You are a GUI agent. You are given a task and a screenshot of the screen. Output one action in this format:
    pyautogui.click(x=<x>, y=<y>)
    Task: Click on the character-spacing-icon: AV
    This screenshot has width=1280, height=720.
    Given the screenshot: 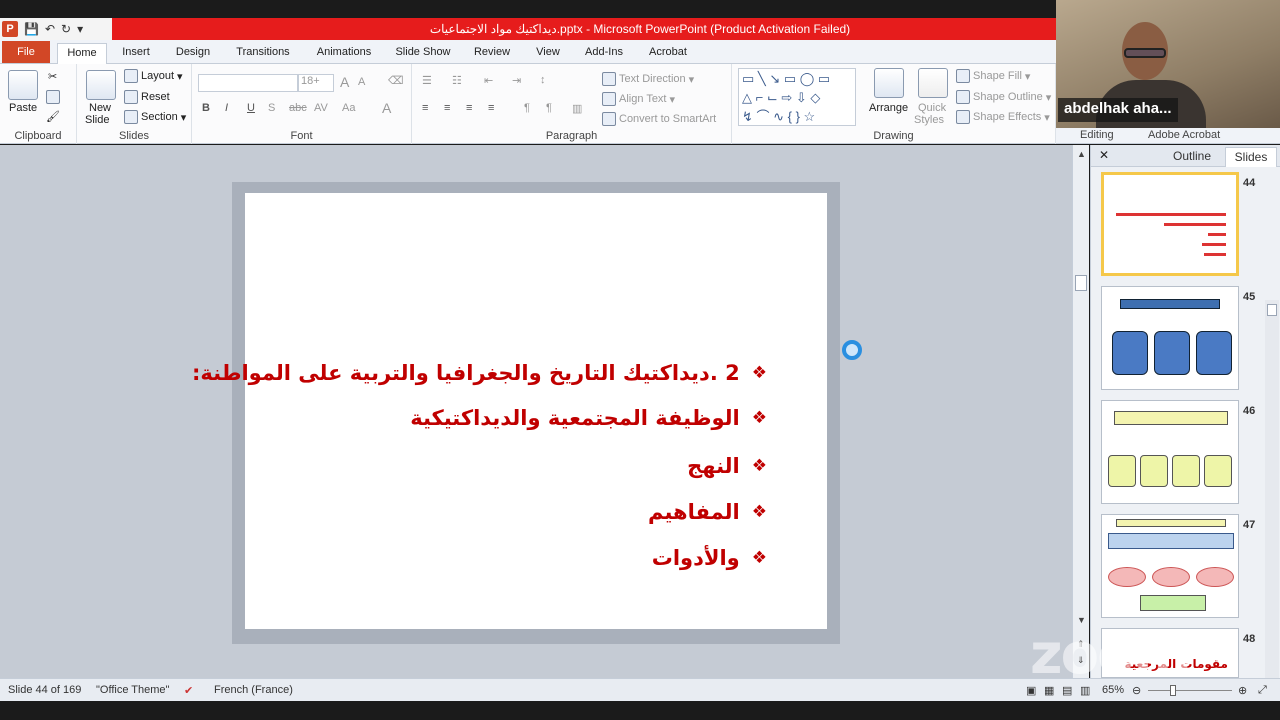 What is the action you would take?
    pyautogui.click(x=321, y=108)
    